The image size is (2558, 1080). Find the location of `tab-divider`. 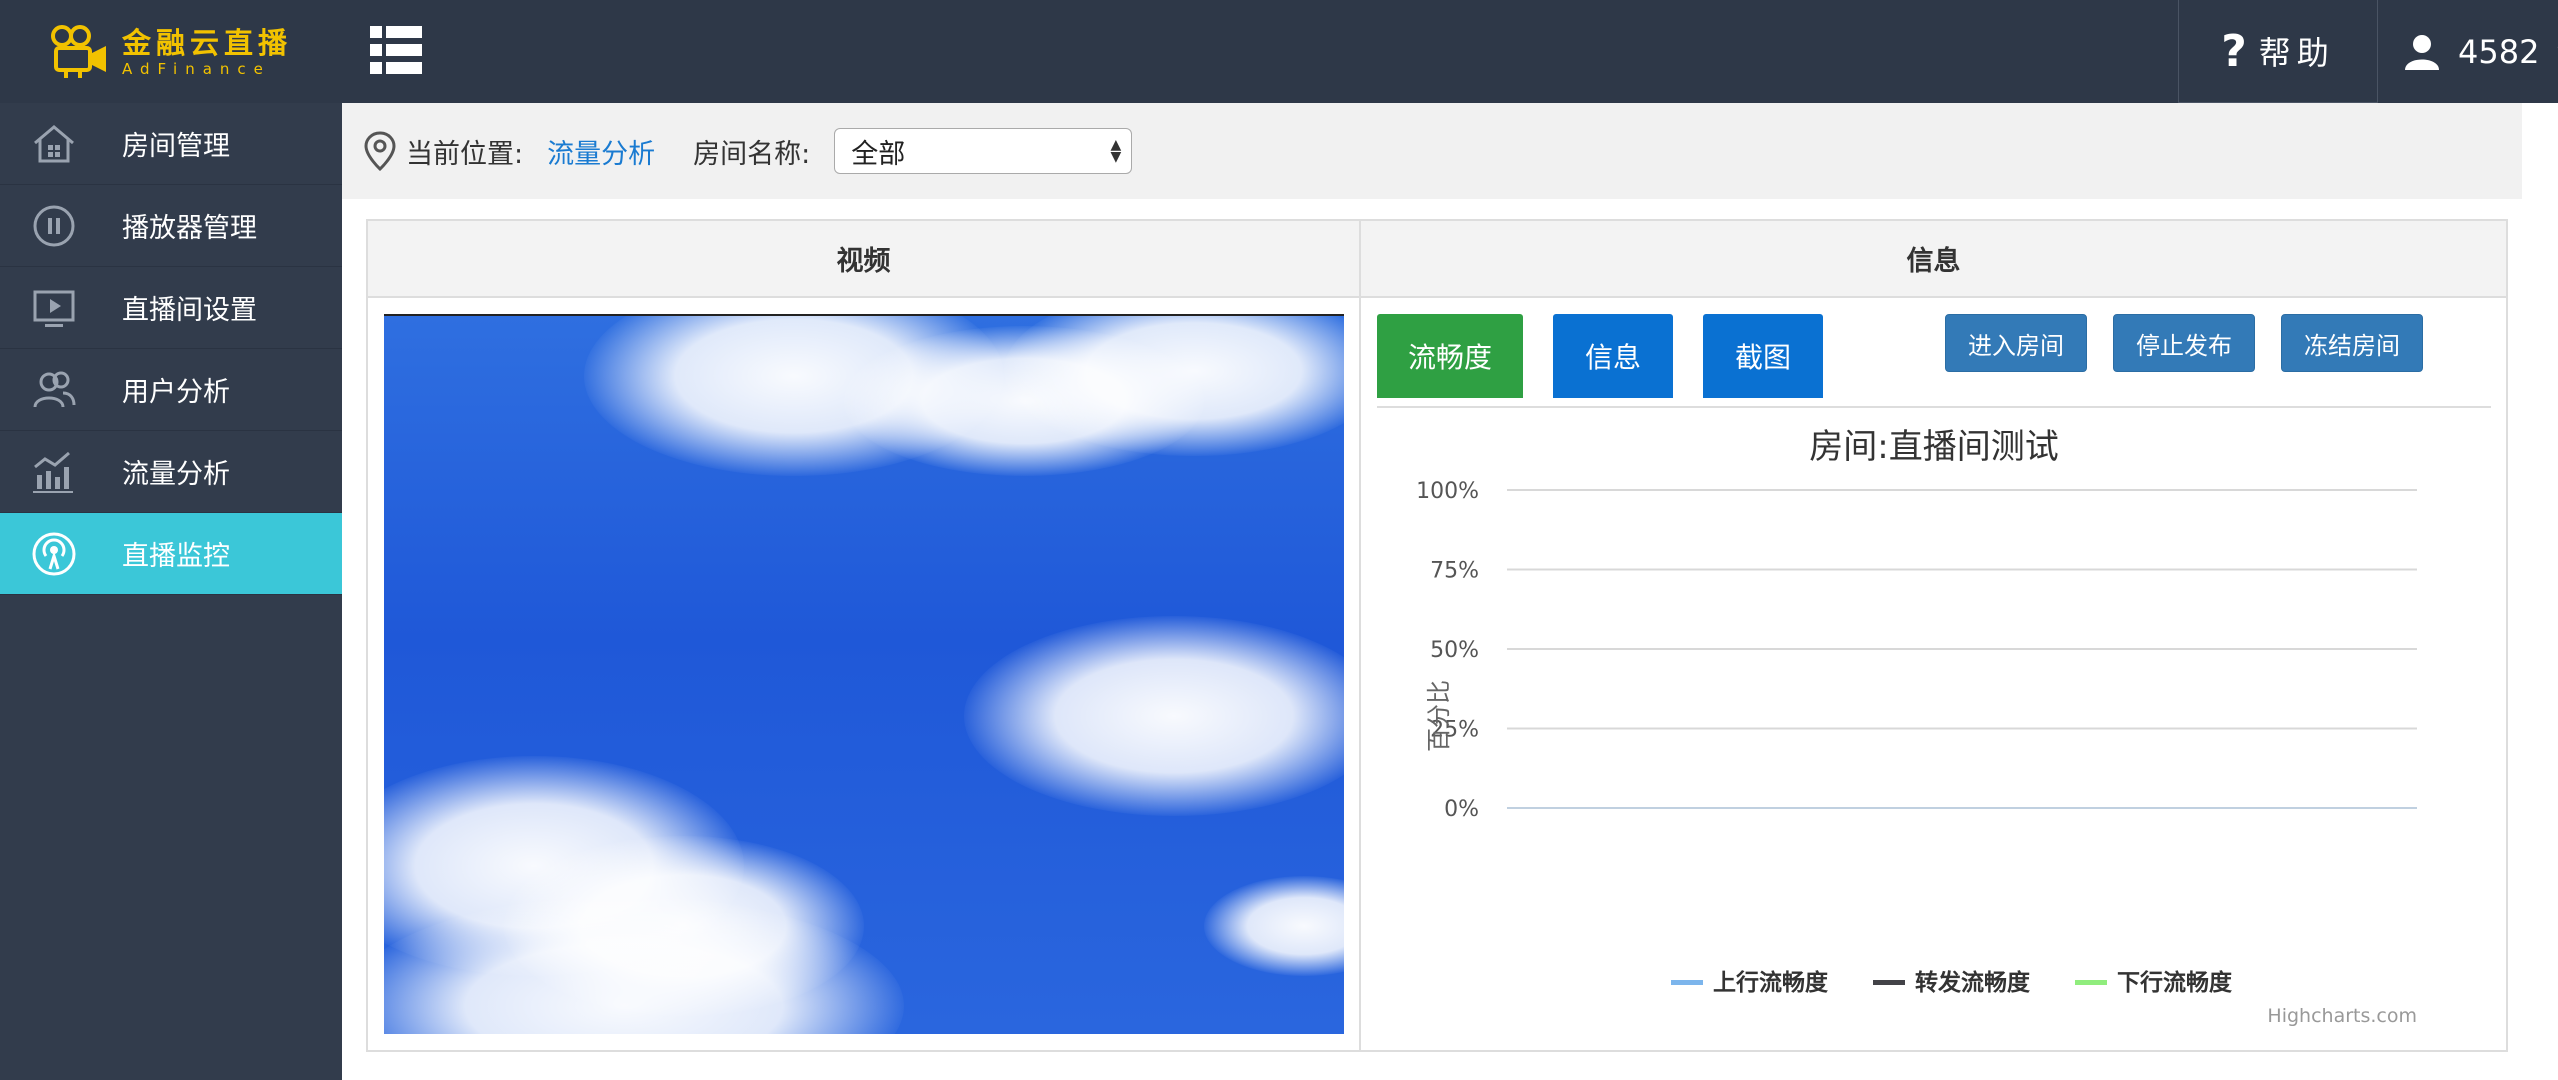

tab-divider is located at coordinates (1934, 407).